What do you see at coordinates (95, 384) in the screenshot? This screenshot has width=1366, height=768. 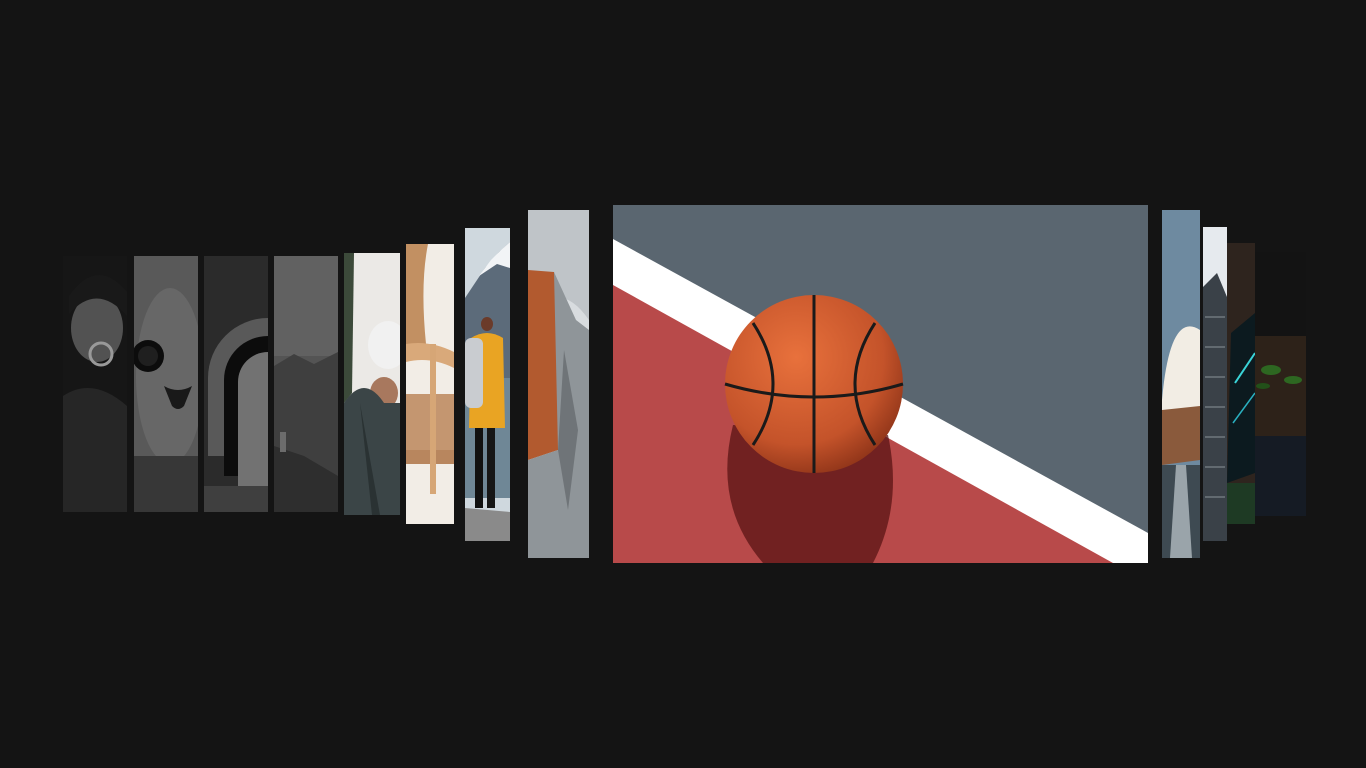 I see `gallery-card-woman-with-round-glasses` at bounding box center [95, 384].